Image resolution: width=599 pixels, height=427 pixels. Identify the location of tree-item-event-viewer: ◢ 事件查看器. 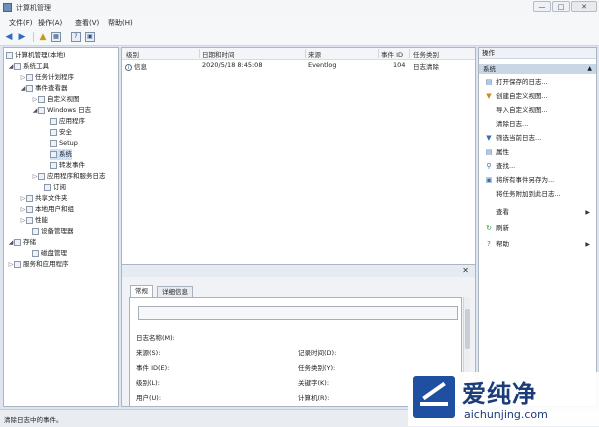
(44, 88).